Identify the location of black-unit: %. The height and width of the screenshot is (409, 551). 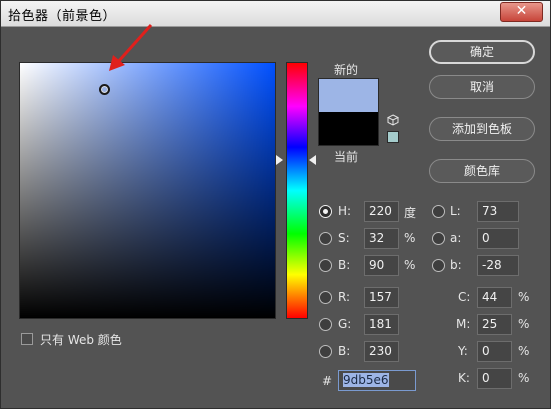
(524, 378).